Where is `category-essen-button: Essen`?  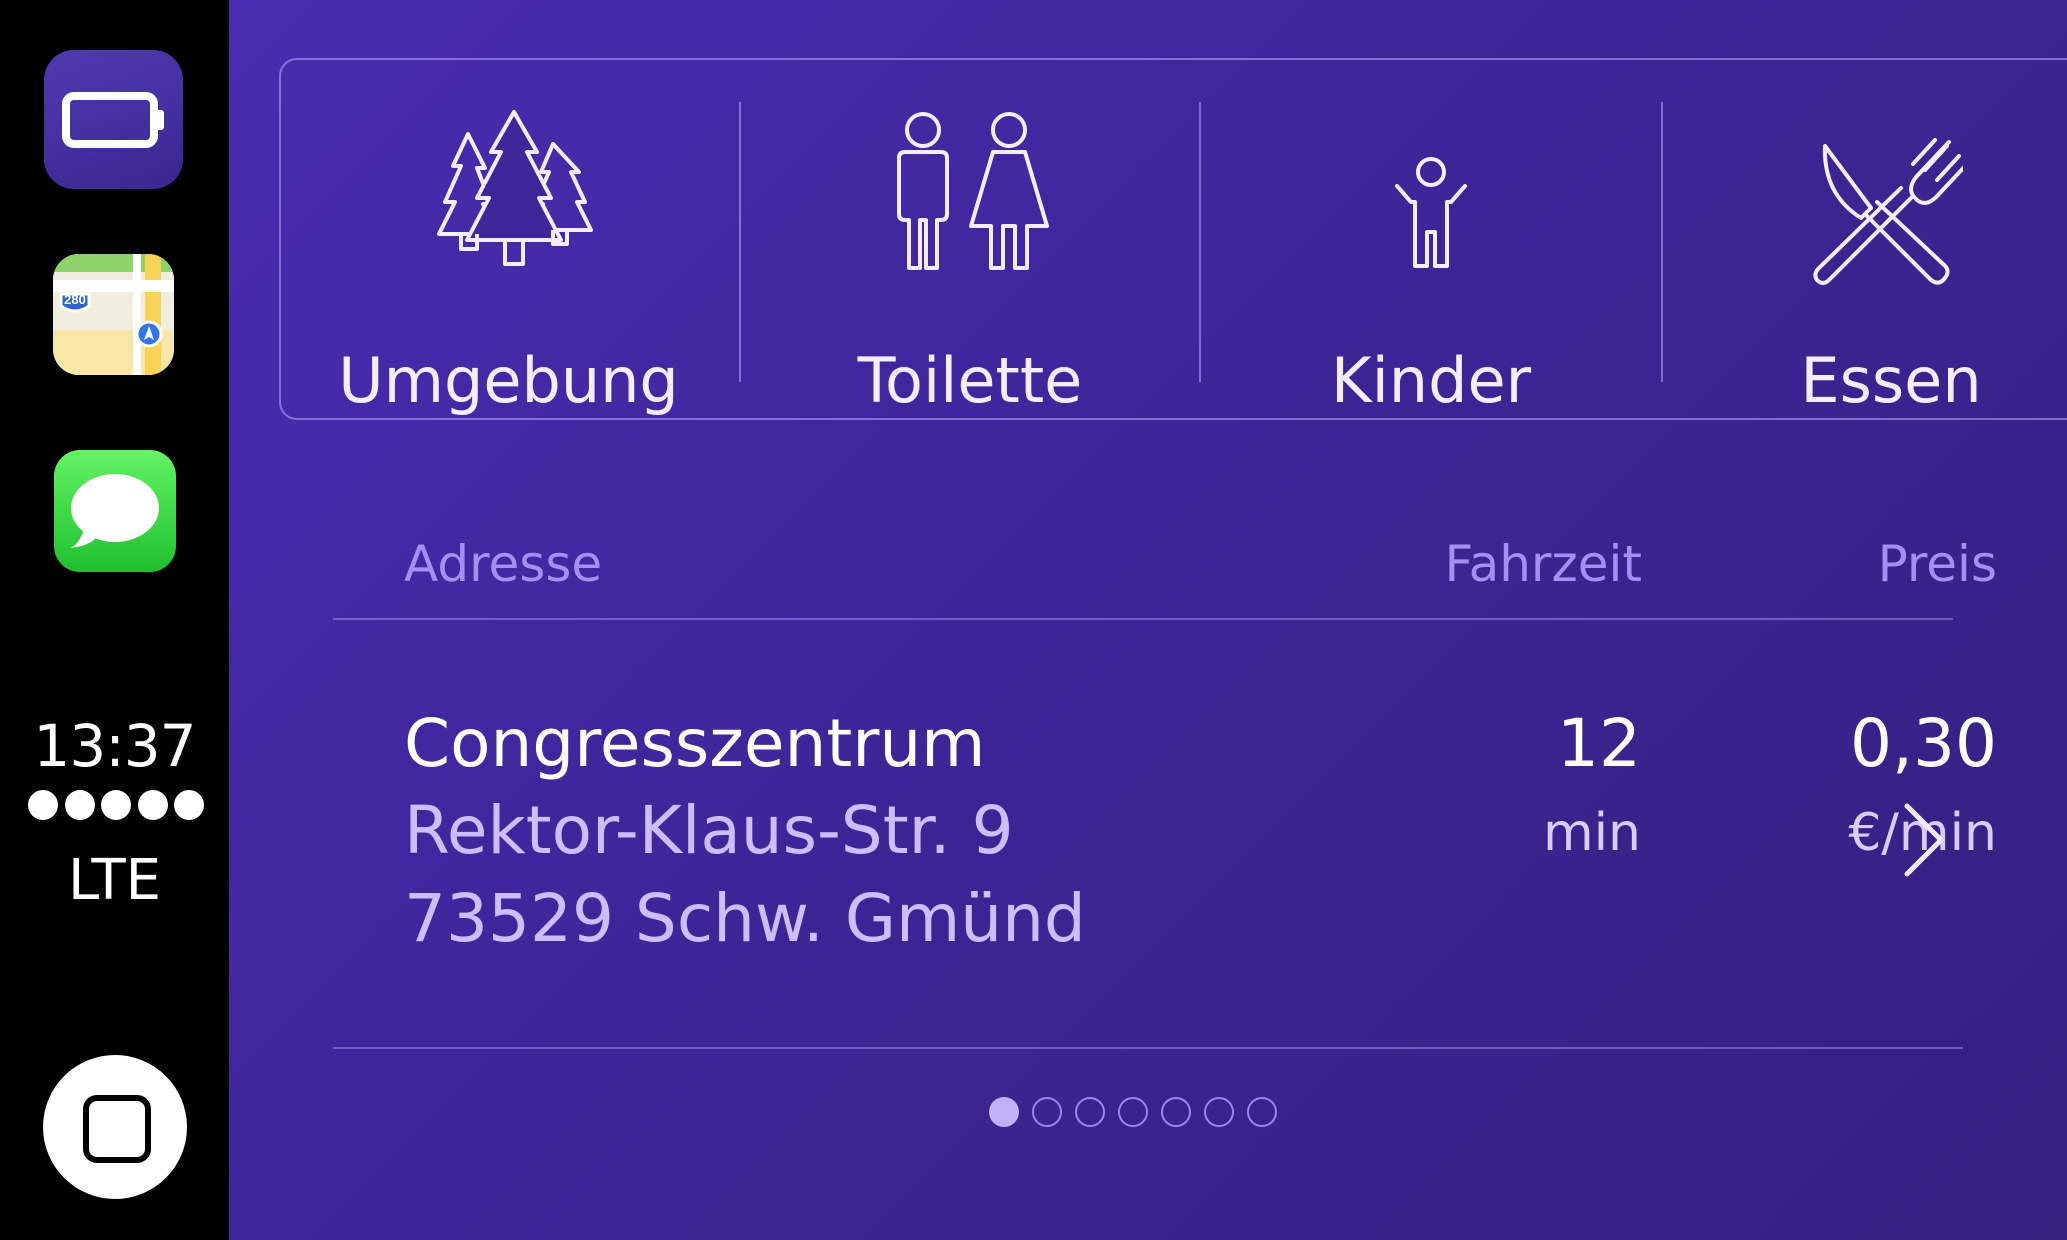 category-essen-button: Essen is located at coordinates (1865, 241).